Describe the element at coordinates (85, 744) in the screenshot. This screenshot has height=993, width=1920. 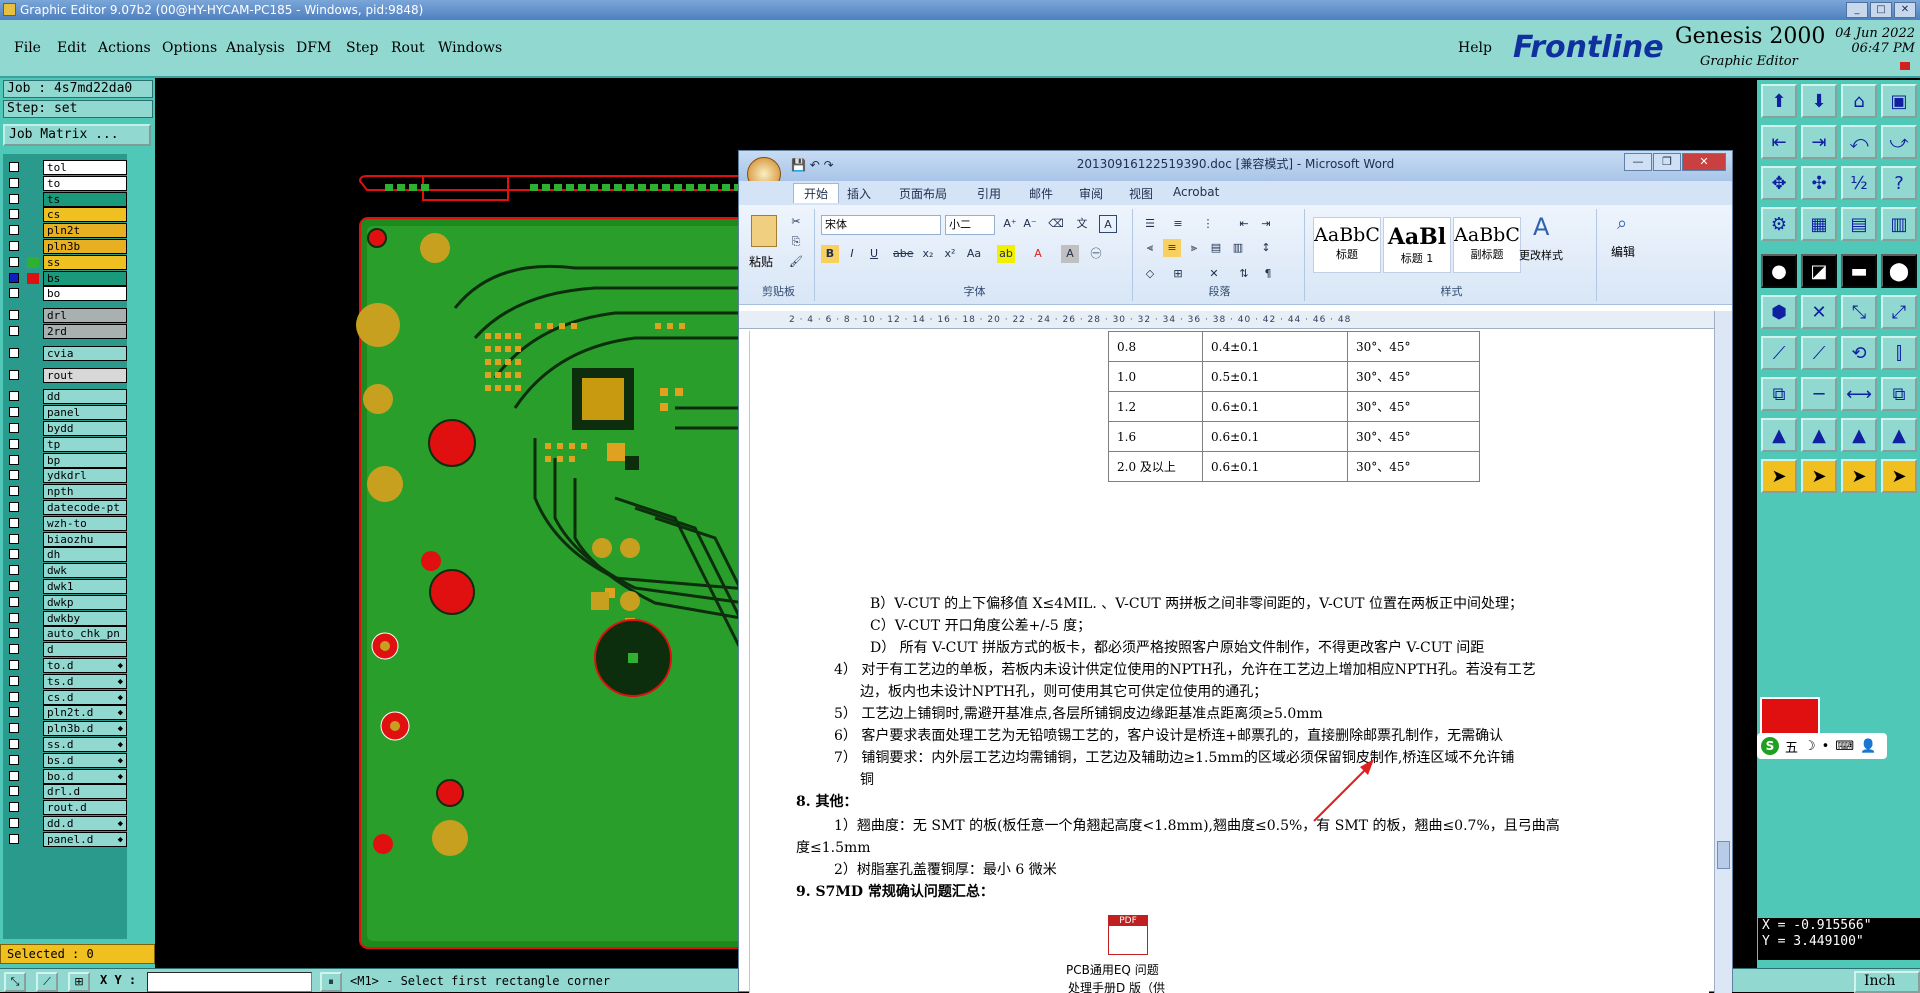
I see `layer-name: ss.d ◆` at that location.